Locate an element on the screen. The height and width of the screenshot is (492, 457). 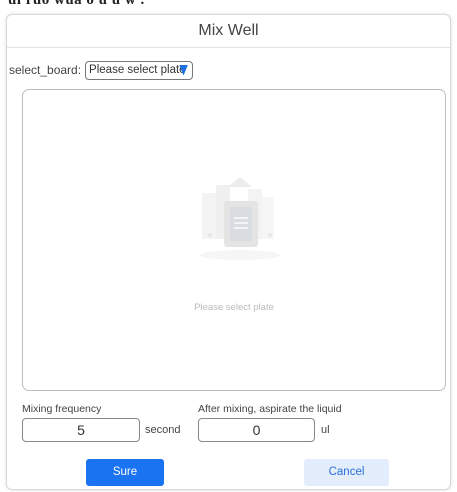
empty-state-text: Please select plate is located at coordinates (234, 307).